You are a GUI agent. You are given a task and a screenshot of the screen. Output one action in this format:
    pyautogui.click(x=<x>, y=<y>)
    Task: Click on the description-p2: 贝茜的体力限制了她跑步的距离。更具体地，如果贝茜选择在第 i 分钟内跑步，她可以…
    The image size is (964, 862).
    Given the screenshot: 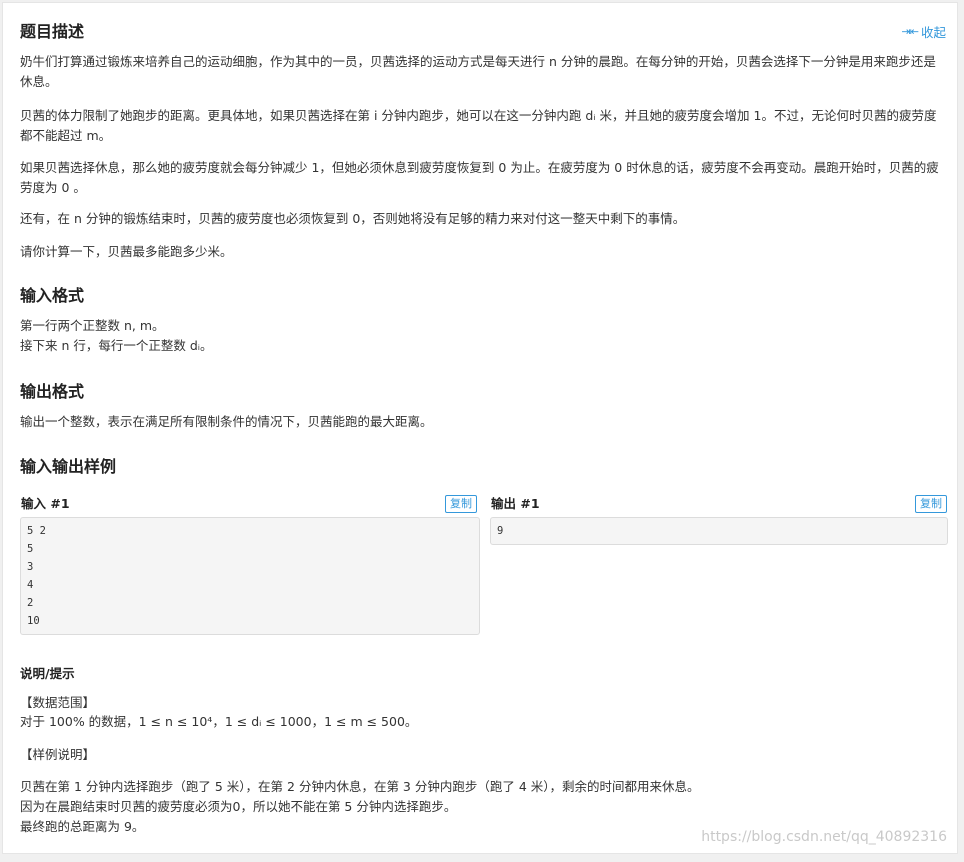 What is the action you would take?
    pyautogui.click(x=478, y=125)
    